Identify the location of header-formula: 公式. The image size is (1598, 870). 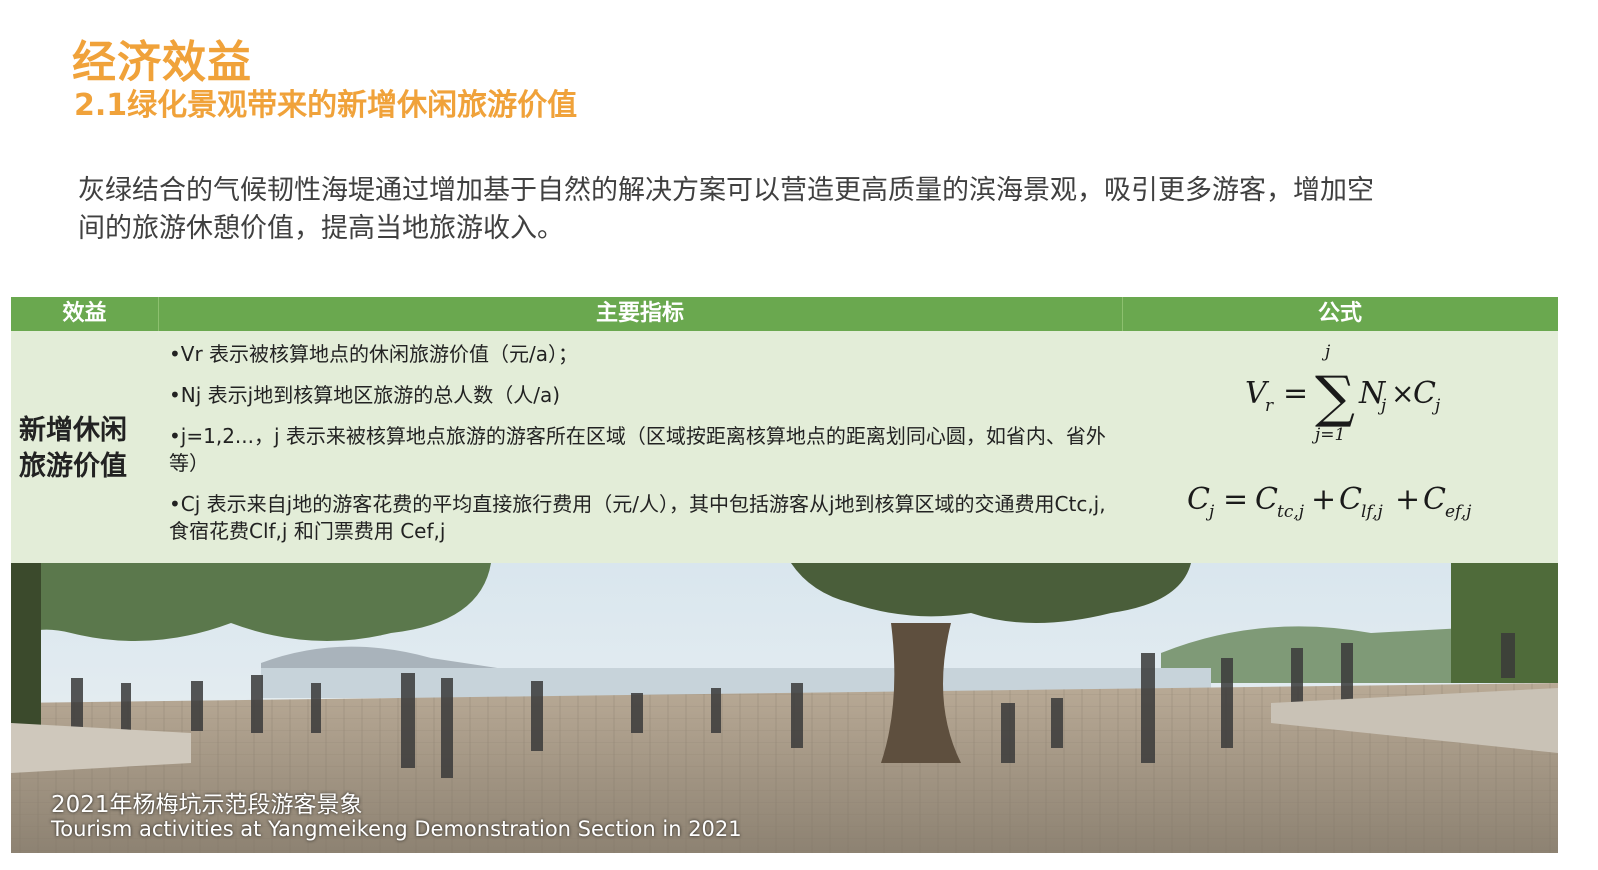
(1339, 313).